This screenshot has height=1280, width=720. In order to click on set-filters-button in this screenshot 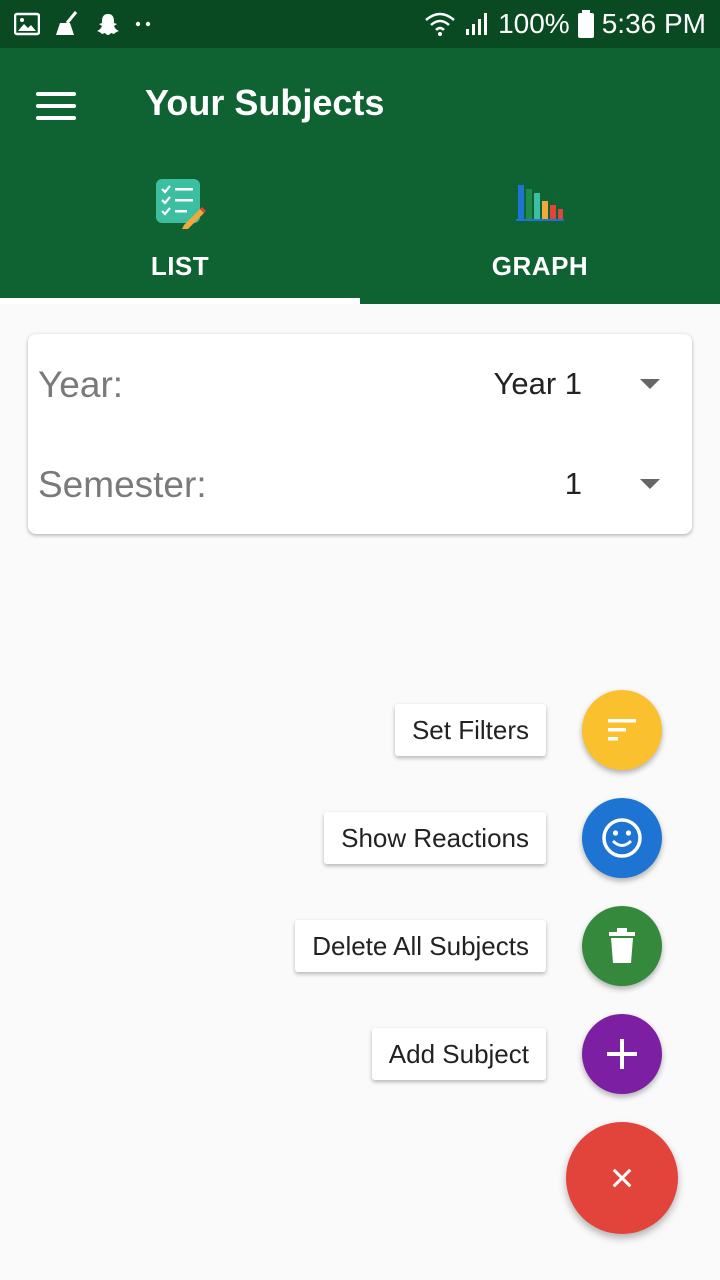, I will do `click(622, 730)`.